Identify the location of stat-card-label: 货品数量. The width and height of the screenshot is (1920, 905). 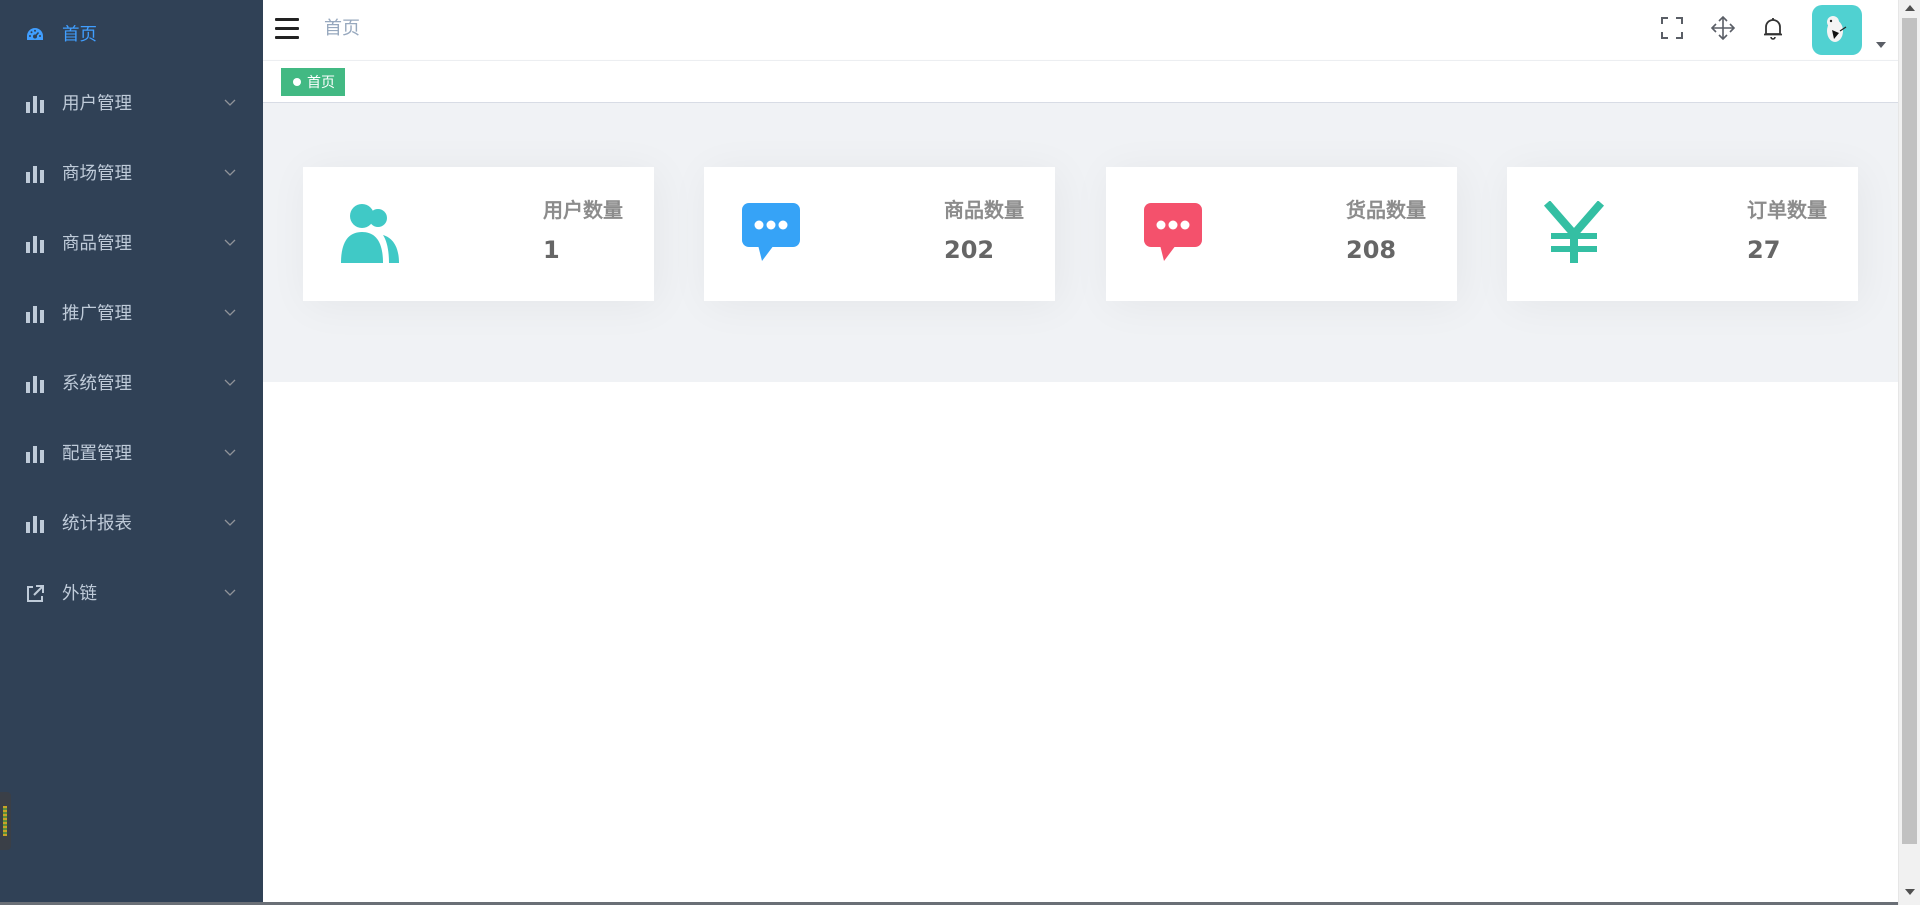
(1386, 210).